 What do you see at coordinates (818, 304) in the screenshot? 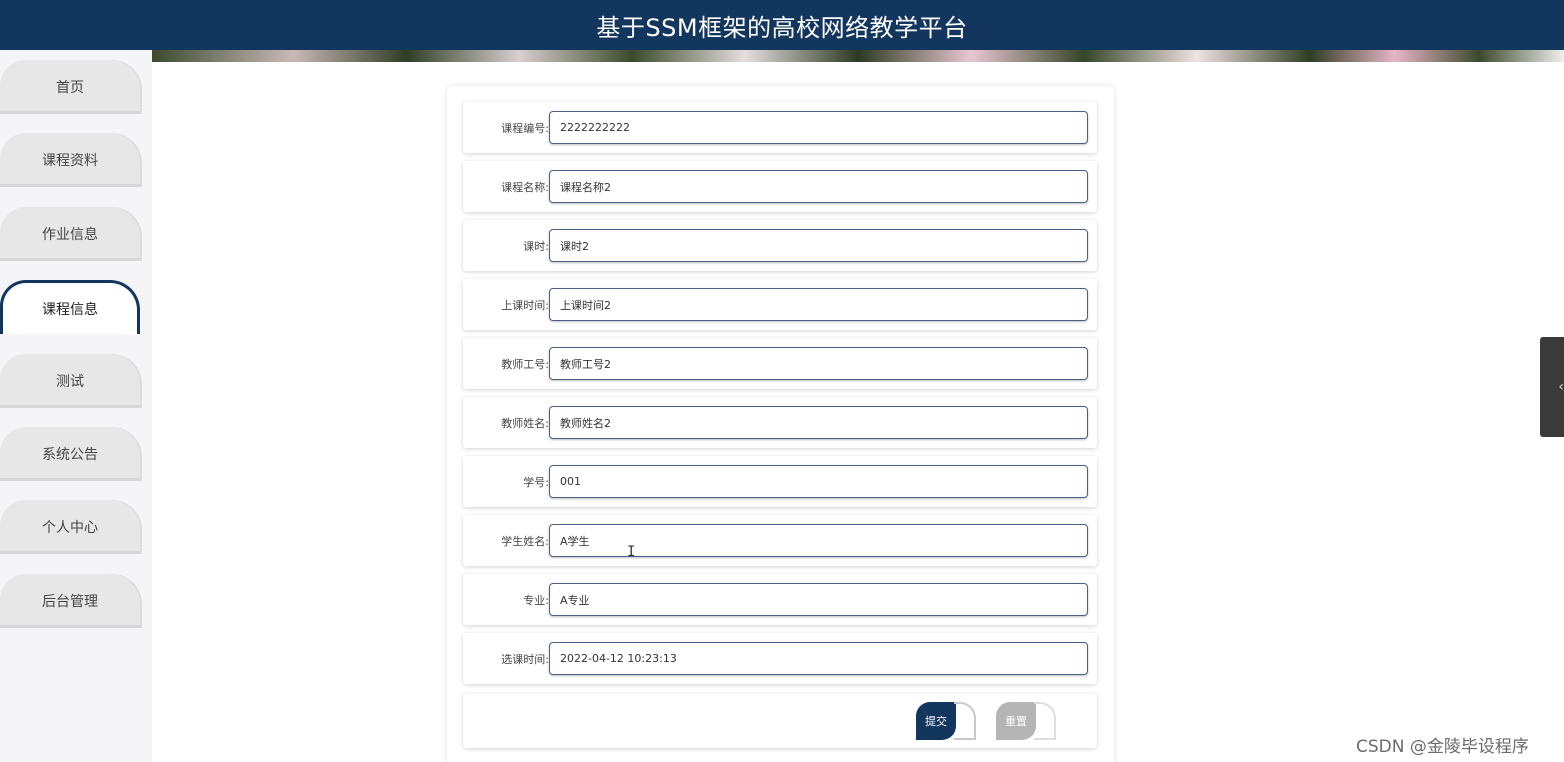
I see `class-time-field` at bounding box center [818, 304].